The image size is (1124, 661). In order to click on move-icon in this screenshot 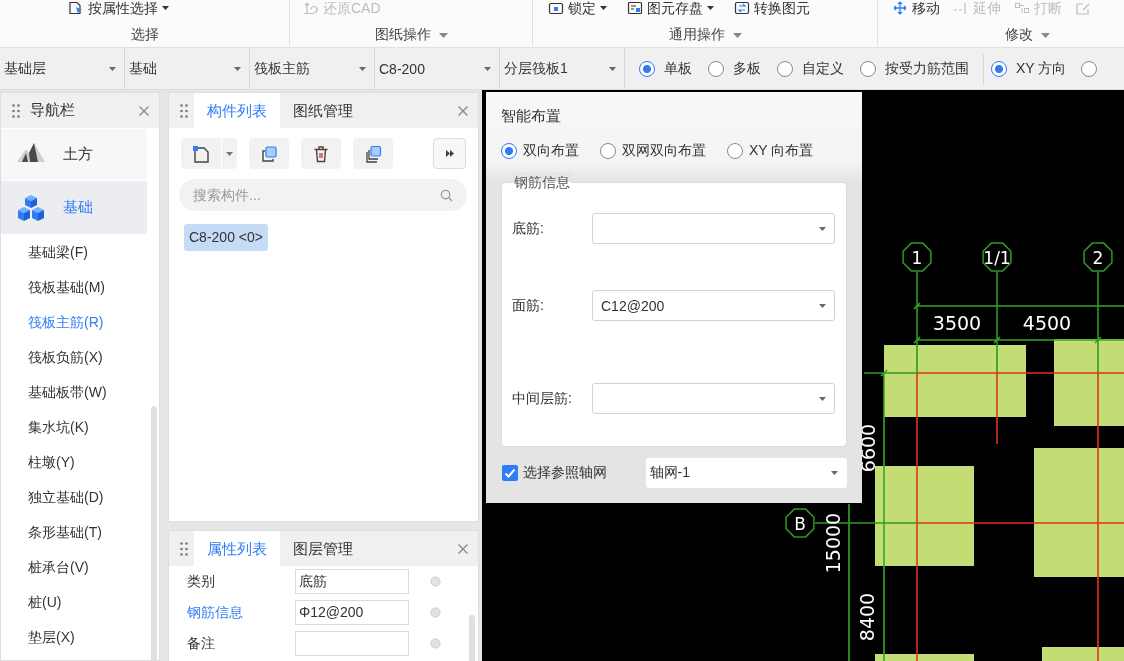, I will do `click(900, 8)`.